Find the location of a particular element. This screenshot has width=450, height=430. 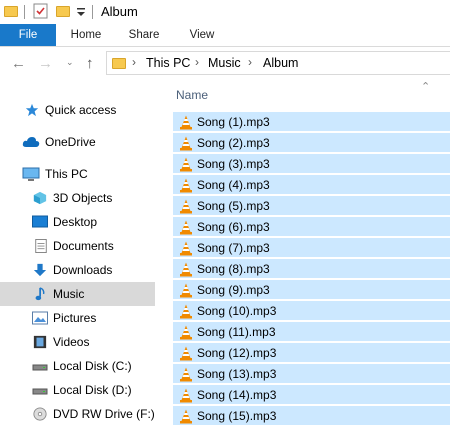

file-row: Song (15).mp3 is located at coordinates (311, 416).